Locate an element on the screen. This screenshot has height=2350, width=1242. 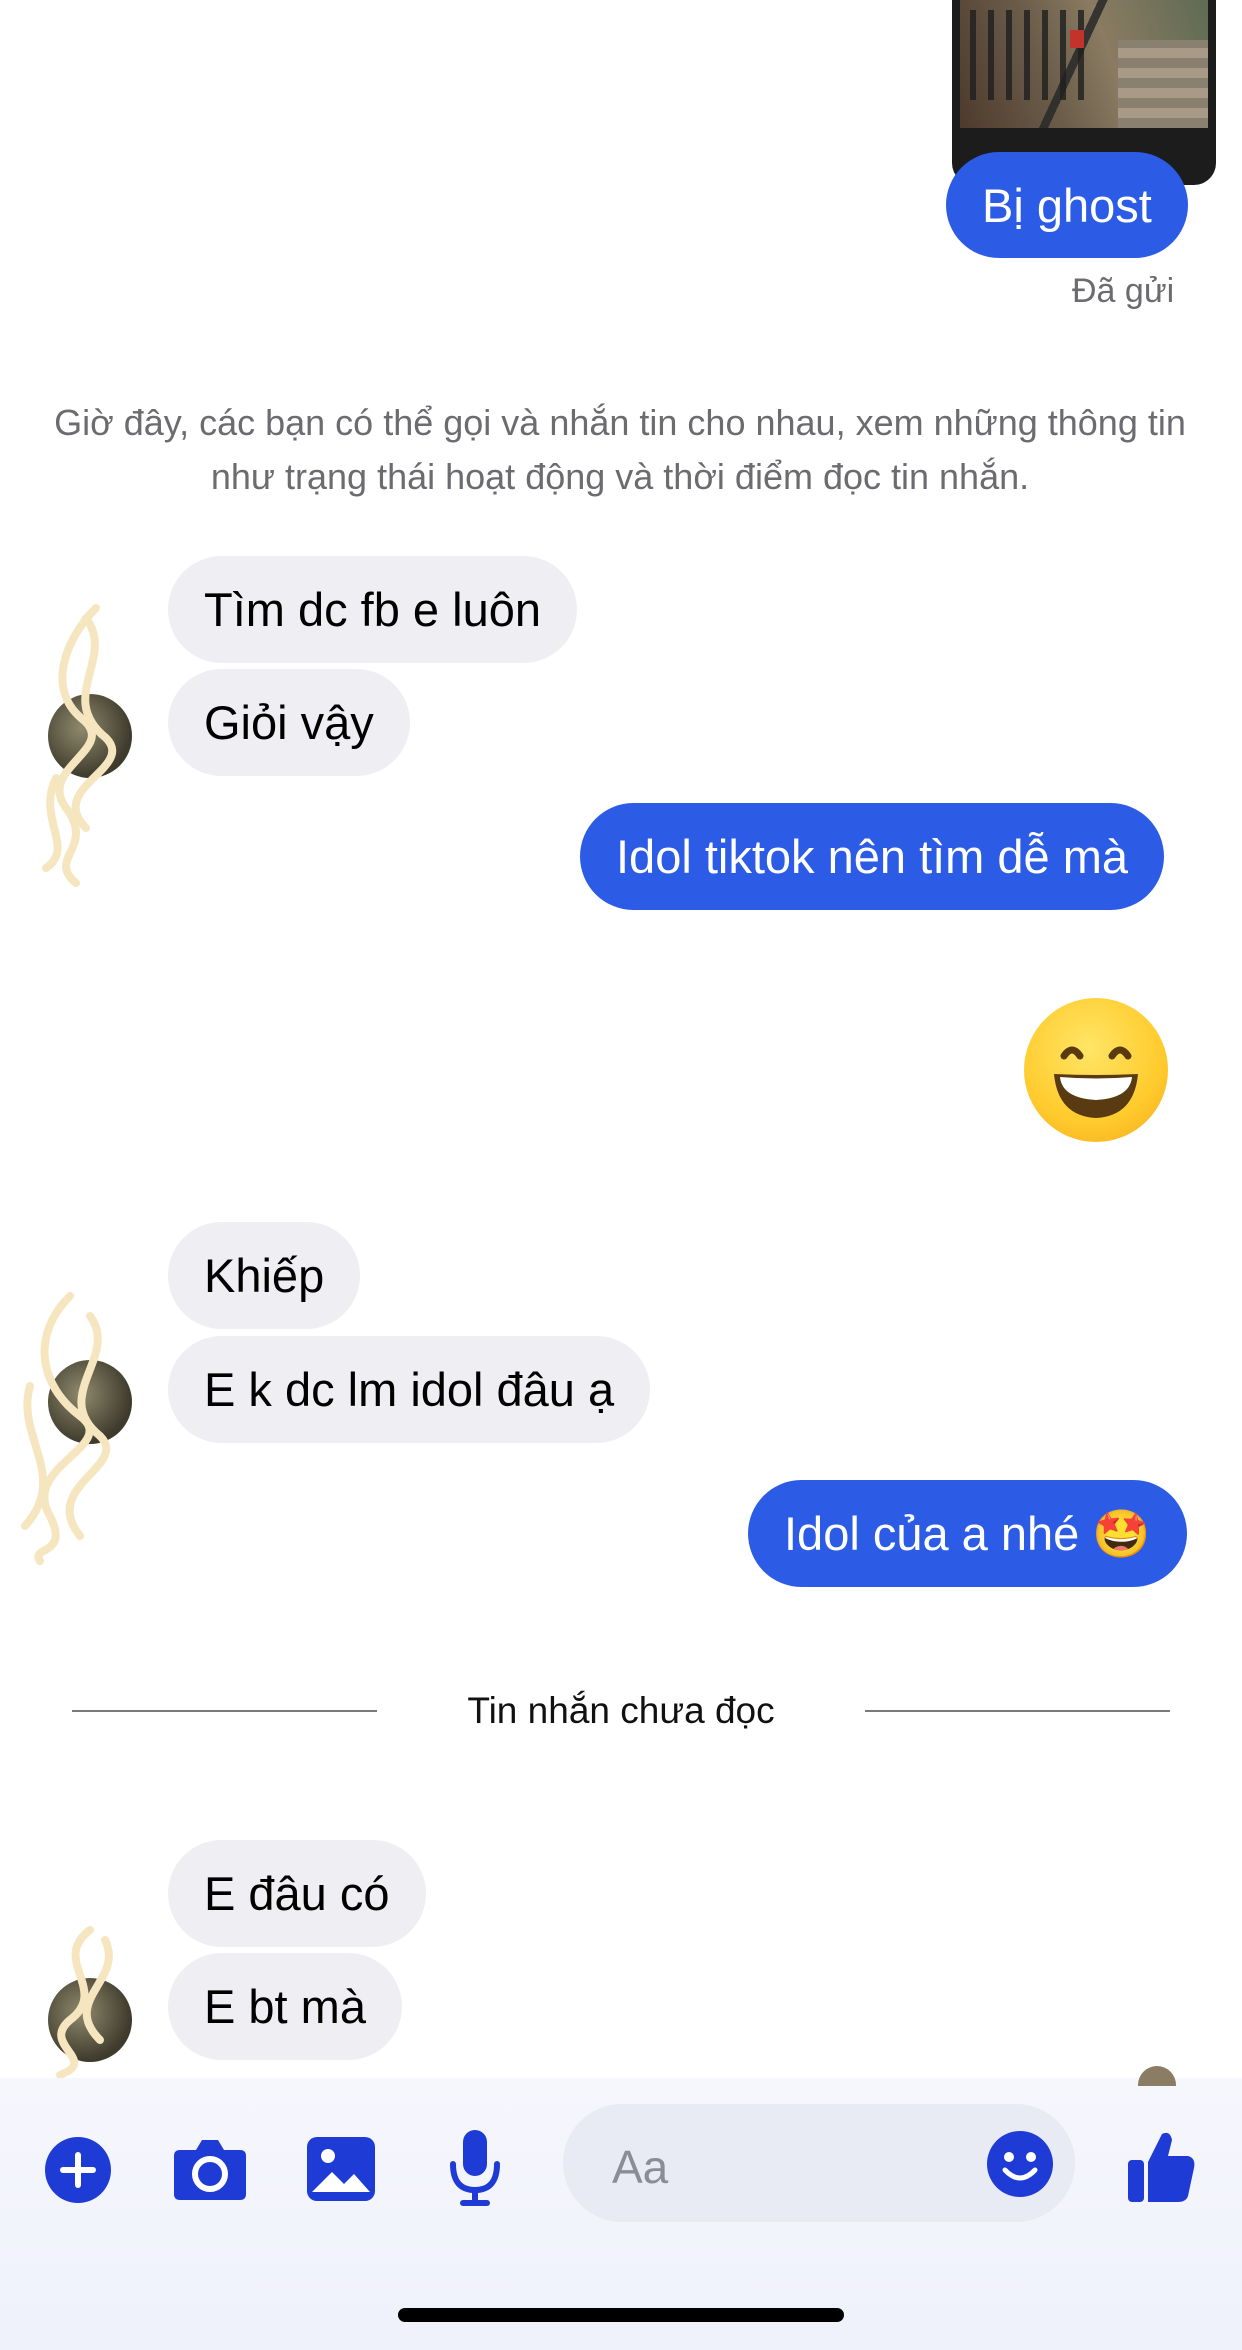
sent-status: Đã gửi is located at coordinates (1123, 291).